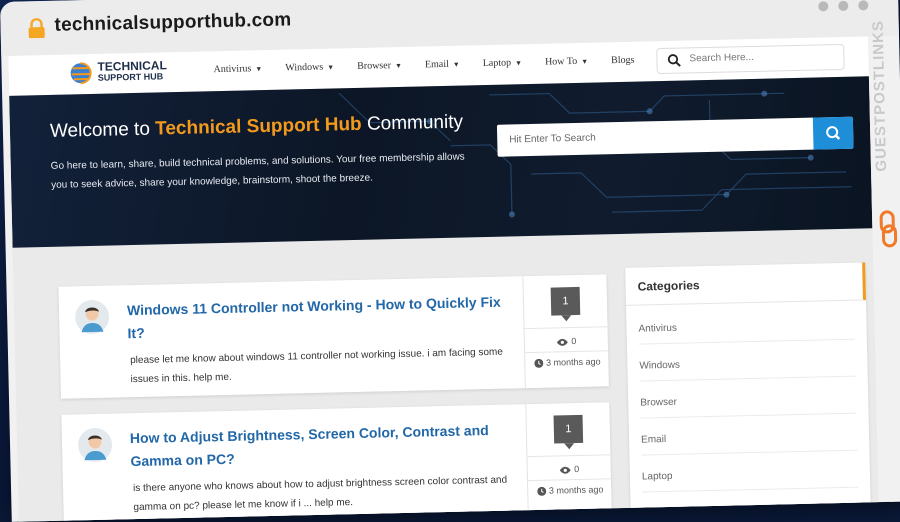 This screenshot has width=900, height=522. What do you see at coordinates (503, 63) in the screenshot?
I see `nav-laptop: Laptop ▼` at bounding box center [503, 63].